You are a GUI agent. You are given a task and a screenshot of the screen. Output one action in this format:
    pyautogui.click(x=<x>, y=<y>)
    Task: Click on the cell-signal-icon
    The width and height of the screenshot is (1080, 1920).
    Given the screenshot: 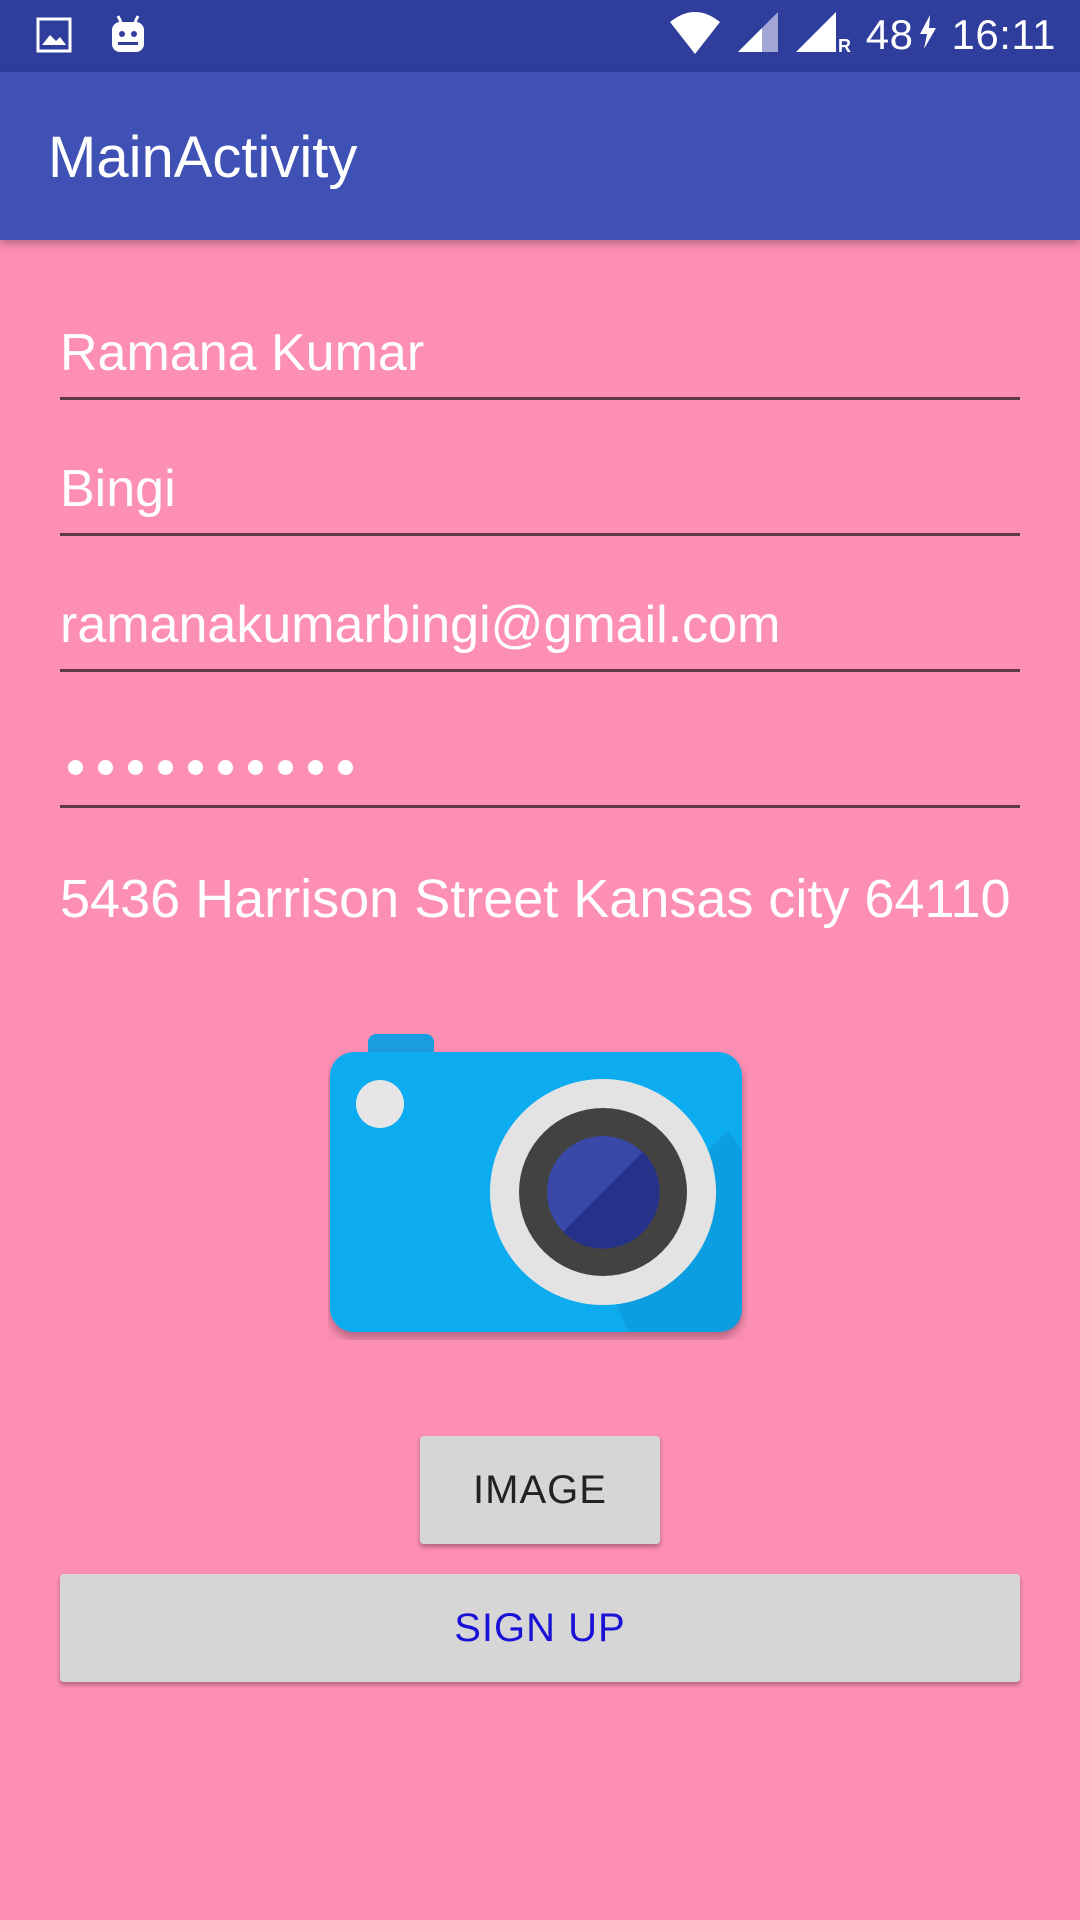 What is the action you would take?
    pyautogui.click(x=758, y=34)
    